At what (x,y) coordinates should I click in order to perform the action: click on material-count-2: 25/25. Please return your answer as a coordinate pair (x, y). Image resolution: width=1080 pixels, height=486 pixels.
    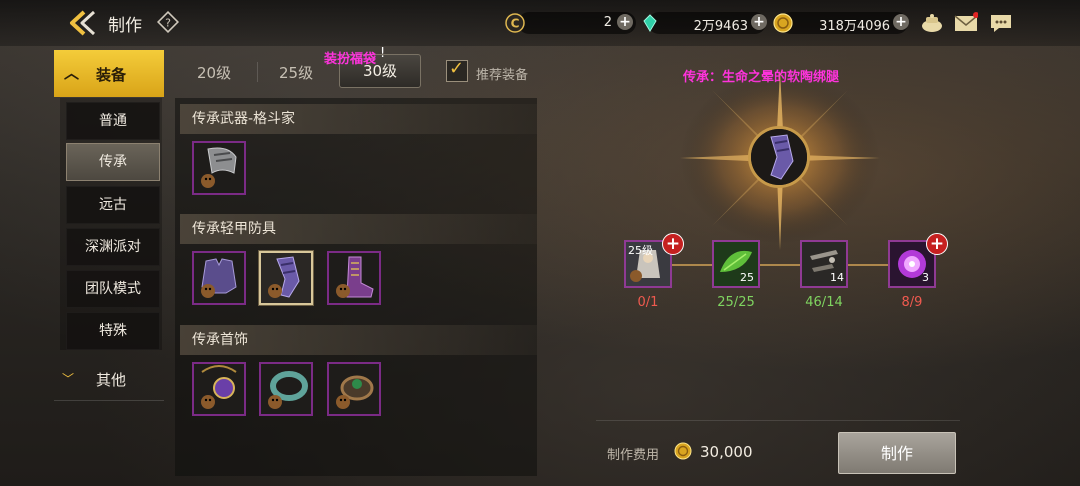
    Looking at the image, I should click on (736, 302).